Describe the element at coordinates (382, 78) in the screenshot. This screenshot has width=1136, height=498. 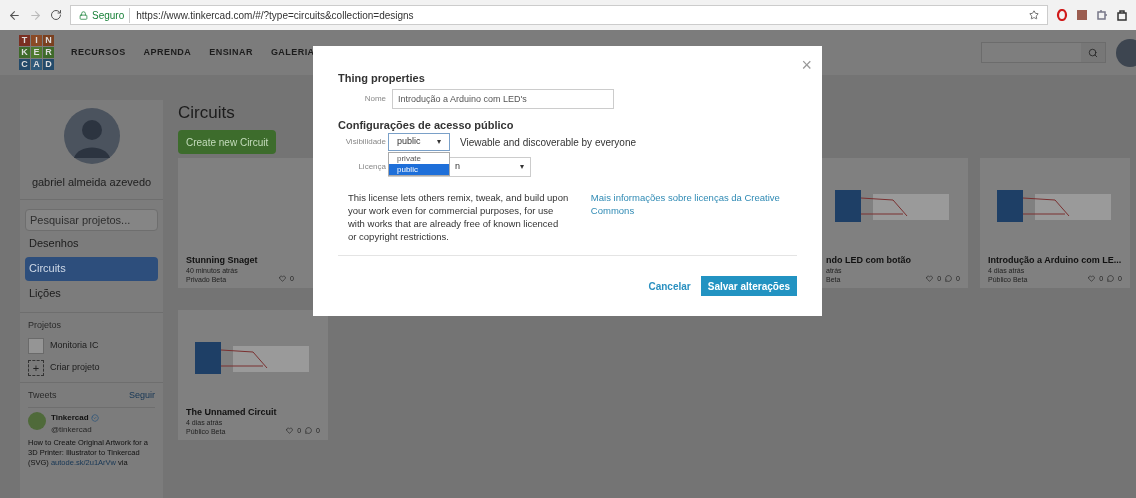
I see `dialog-title: Thing properties` at that location.